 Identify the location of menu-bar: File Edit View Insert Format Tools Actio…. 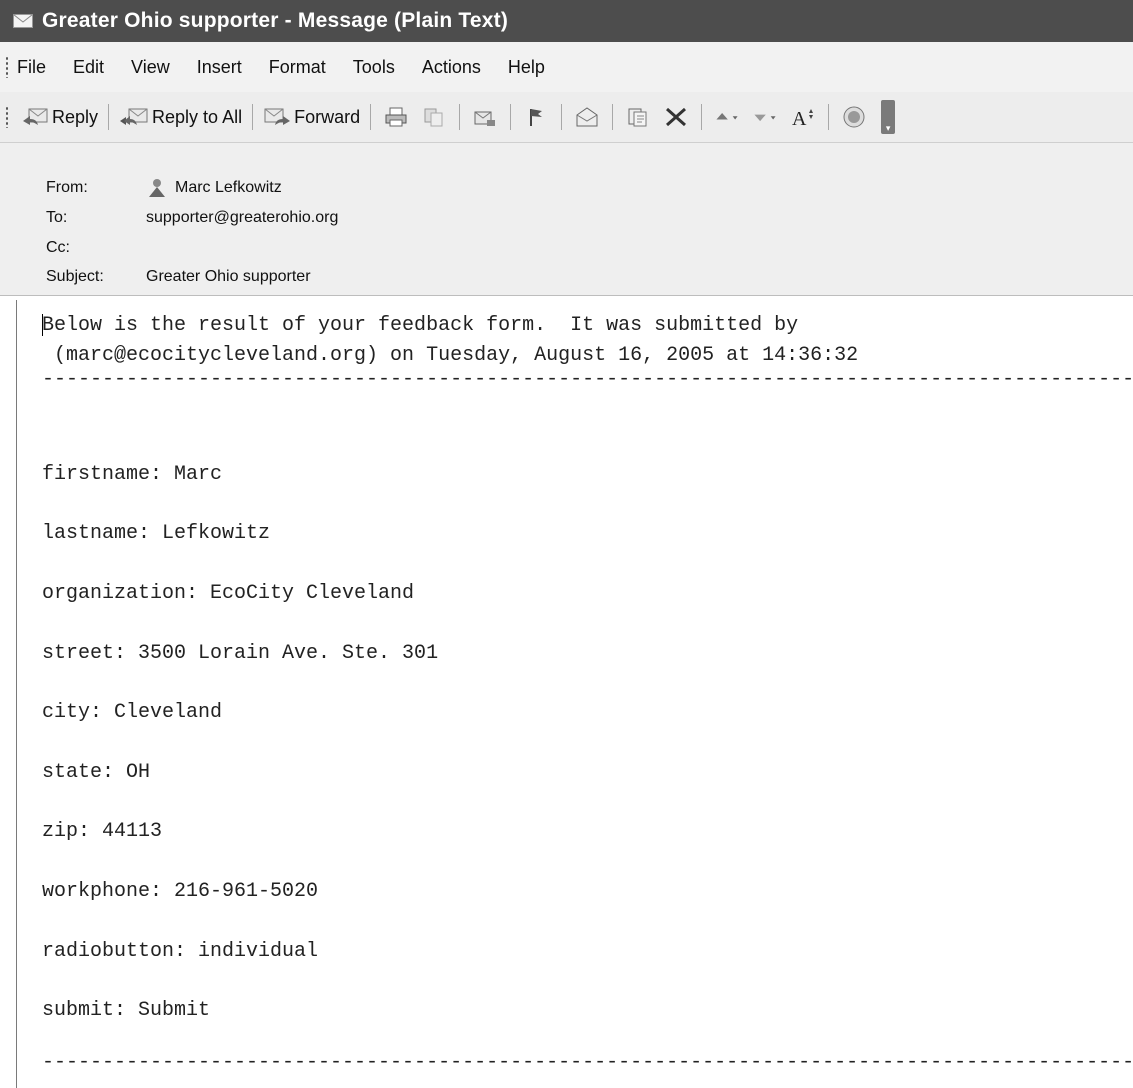
(566, 67).